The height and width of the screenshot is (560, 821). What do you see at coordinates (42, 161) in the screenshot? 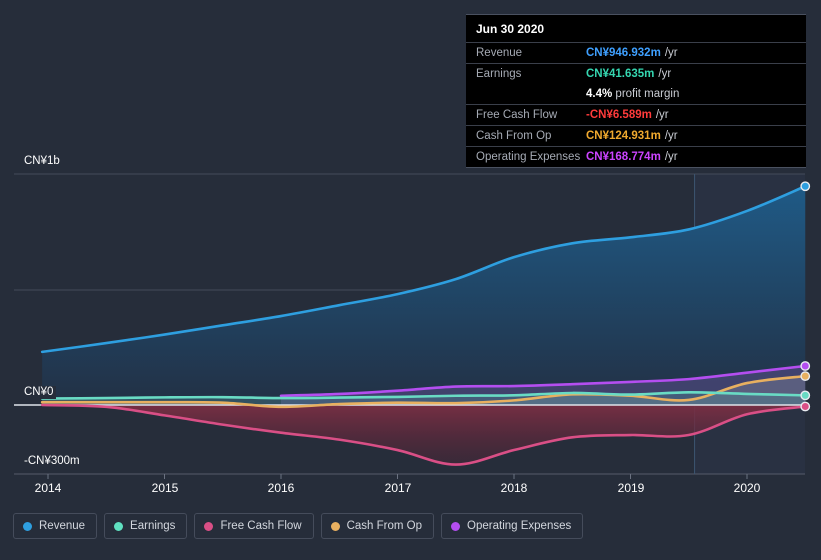
I see `y-axis-label-top: CN¥1b` at bounding box center [42, 161].